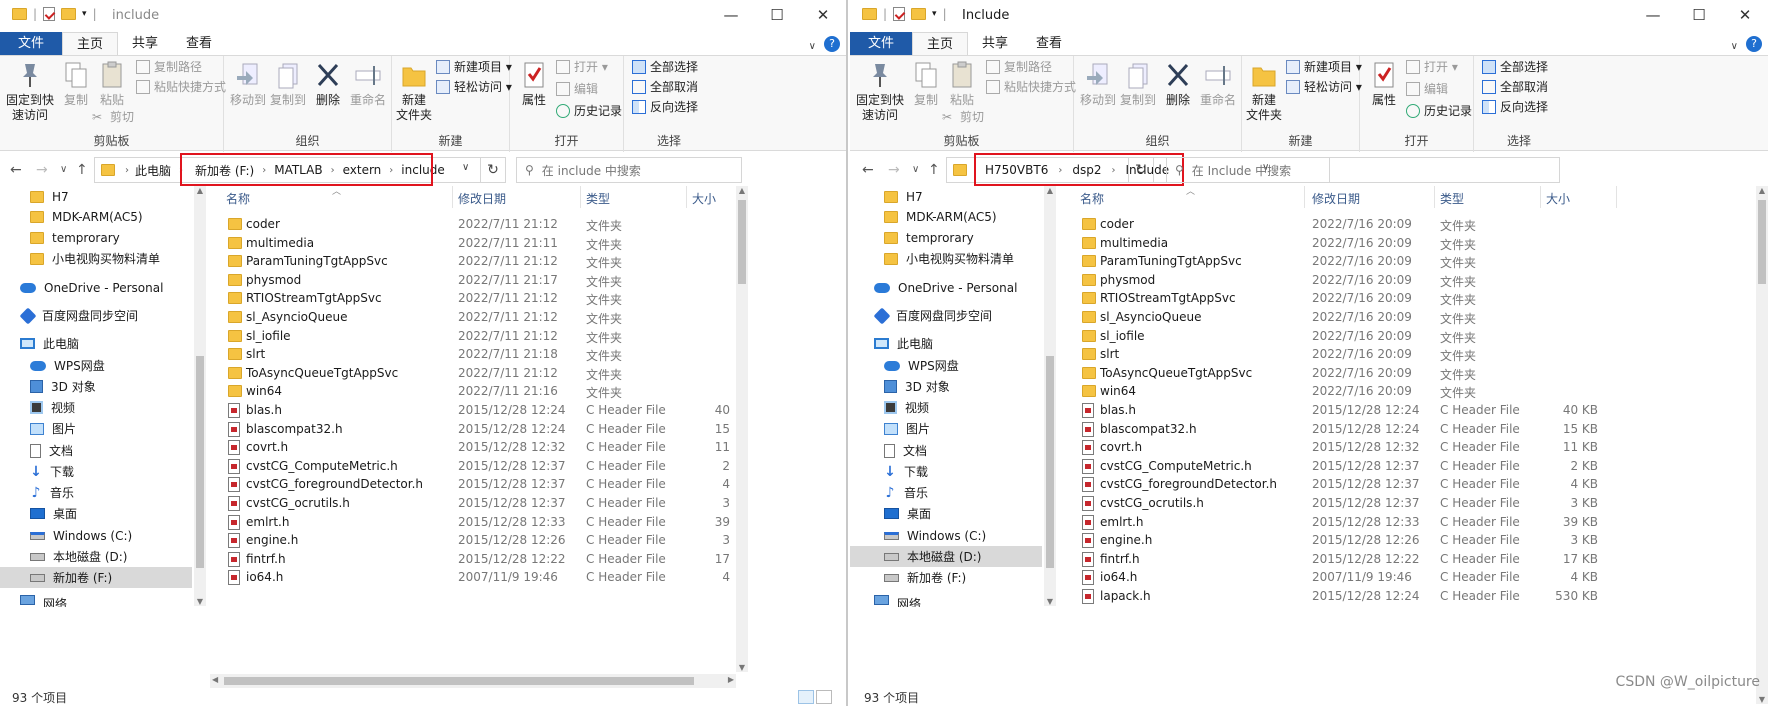  What do you see at coordinates (731, 679) in the screenshot?
I see `scroll-right-icon: ▶` at bounding box center [731, 679].